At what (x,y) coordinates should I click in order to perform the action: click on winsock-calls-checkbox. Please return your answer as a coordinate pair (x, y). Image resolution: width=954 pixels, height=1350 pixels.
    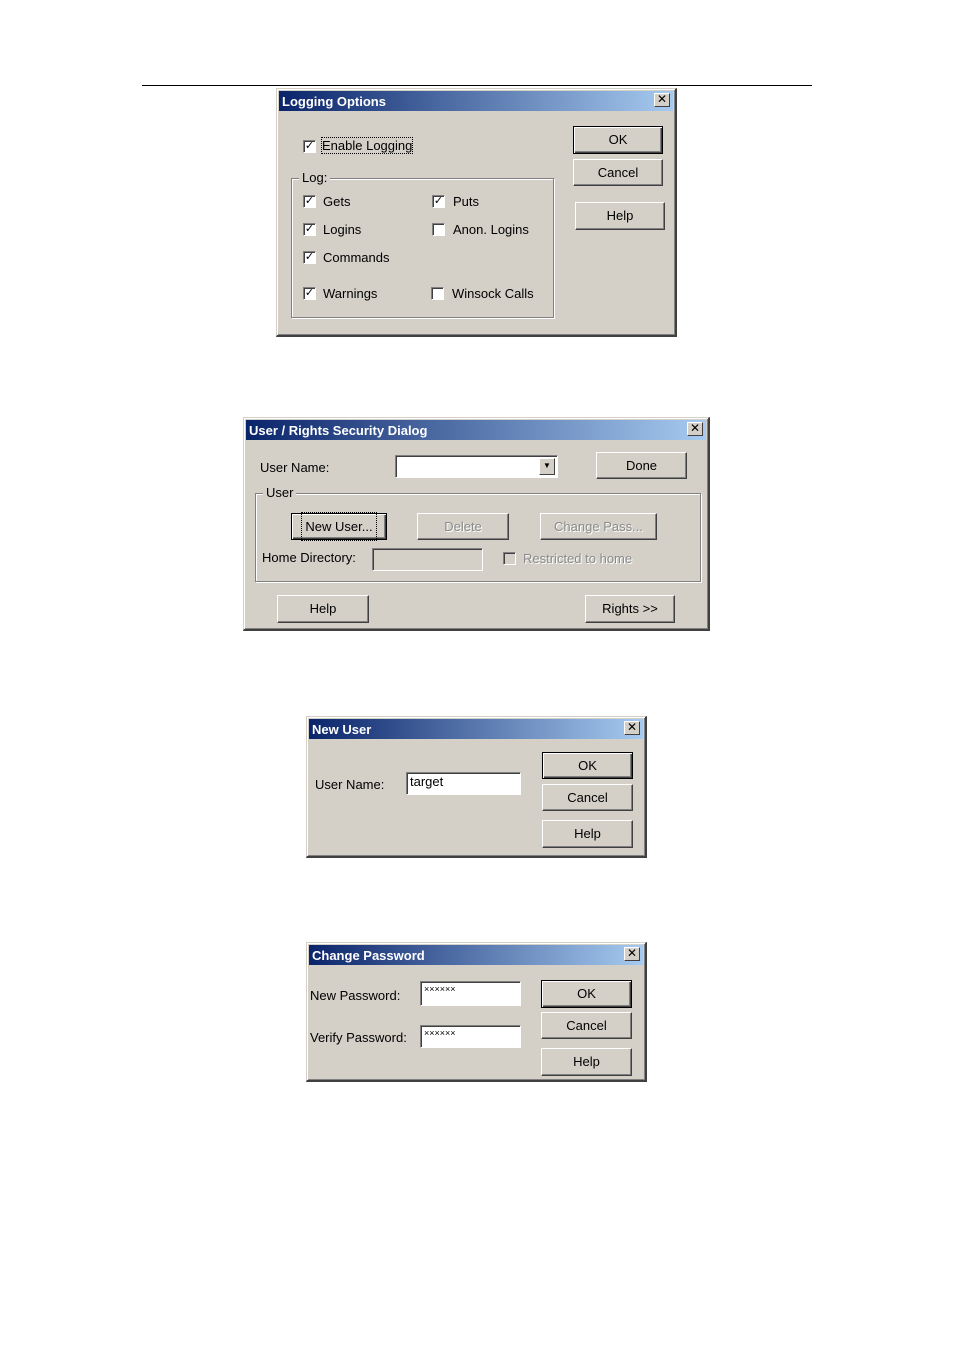
    Looking at the image, I should click on (437, 293).